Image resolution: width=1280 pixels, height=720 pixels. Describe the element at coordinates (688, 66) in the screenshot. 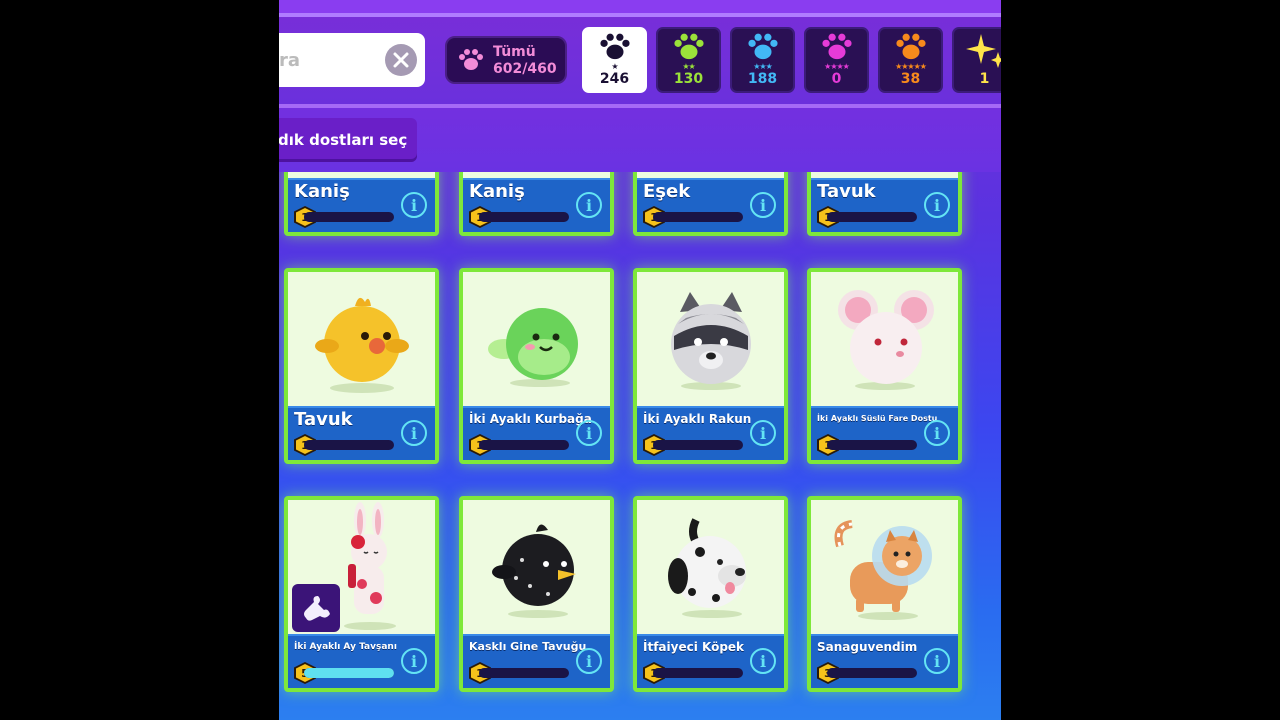

I see `filter-stars: ★★` at that location.